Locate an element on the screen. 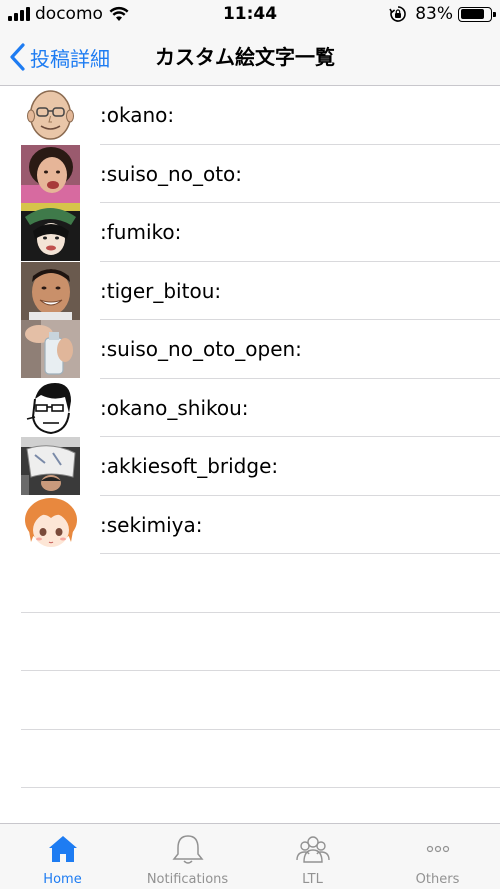 The image size is (500, 889). status-right: 83% is located at coordinates (442, 14).